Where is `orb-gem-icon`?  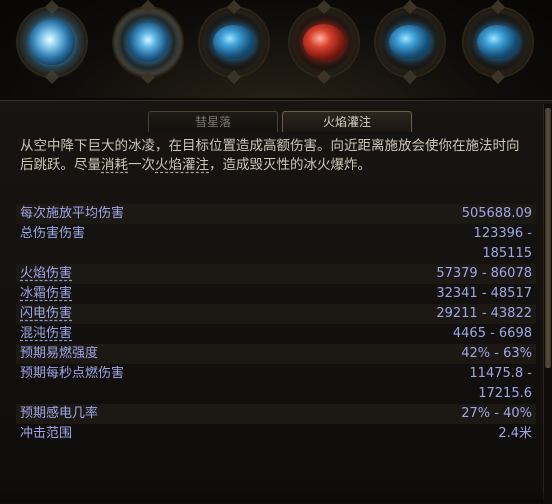
orb-gem-icon is located at coordinates (52, 42).